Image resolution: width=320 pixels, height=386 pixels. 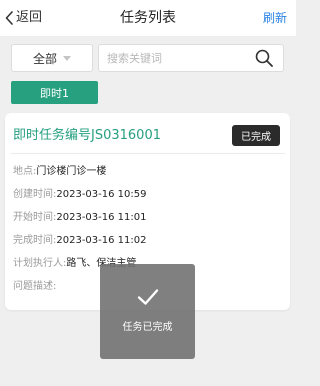 I want to click on field-label: 完成时间:, so click(x=35, y=240).